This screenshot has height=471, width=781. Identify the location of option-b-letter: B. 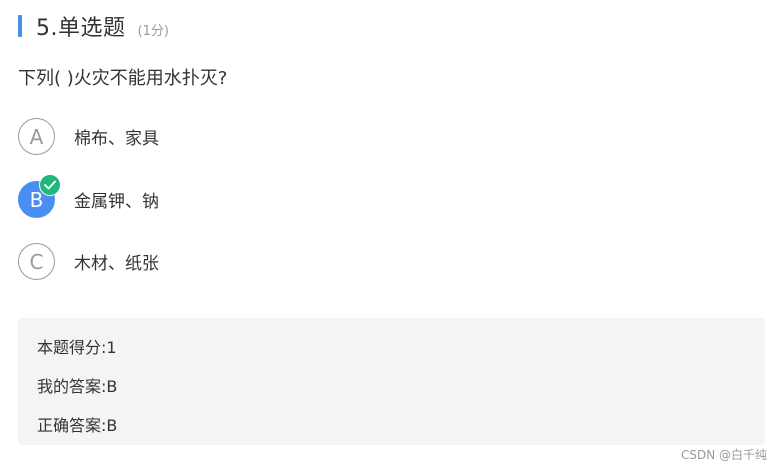
(39, 196).